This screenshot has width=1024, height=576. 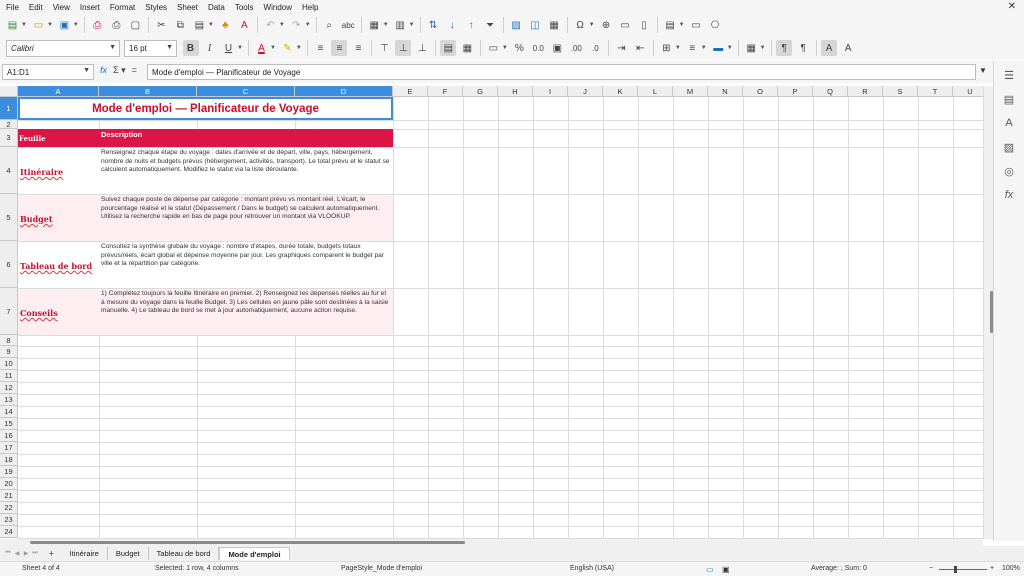 What do you see at coordinates (1009, 171) in the screenshot?
I see `navigator-icon: ◎` at bounding box center [1009, 171].